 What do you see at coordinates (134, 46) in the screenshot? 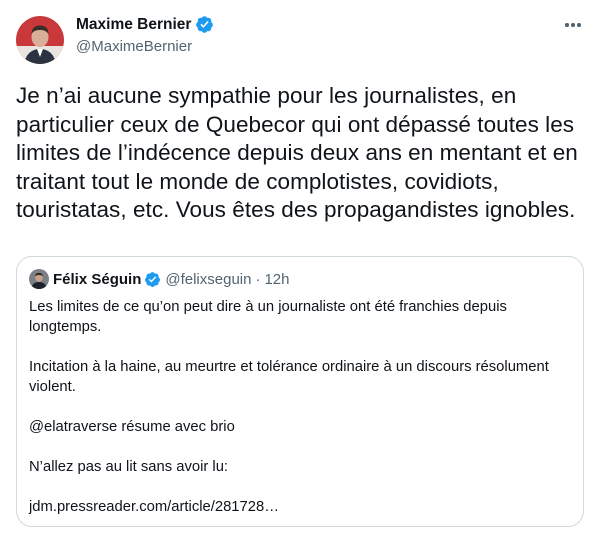
I see `author-handle: @MaximeBernier` at bounding box center [134, 46].